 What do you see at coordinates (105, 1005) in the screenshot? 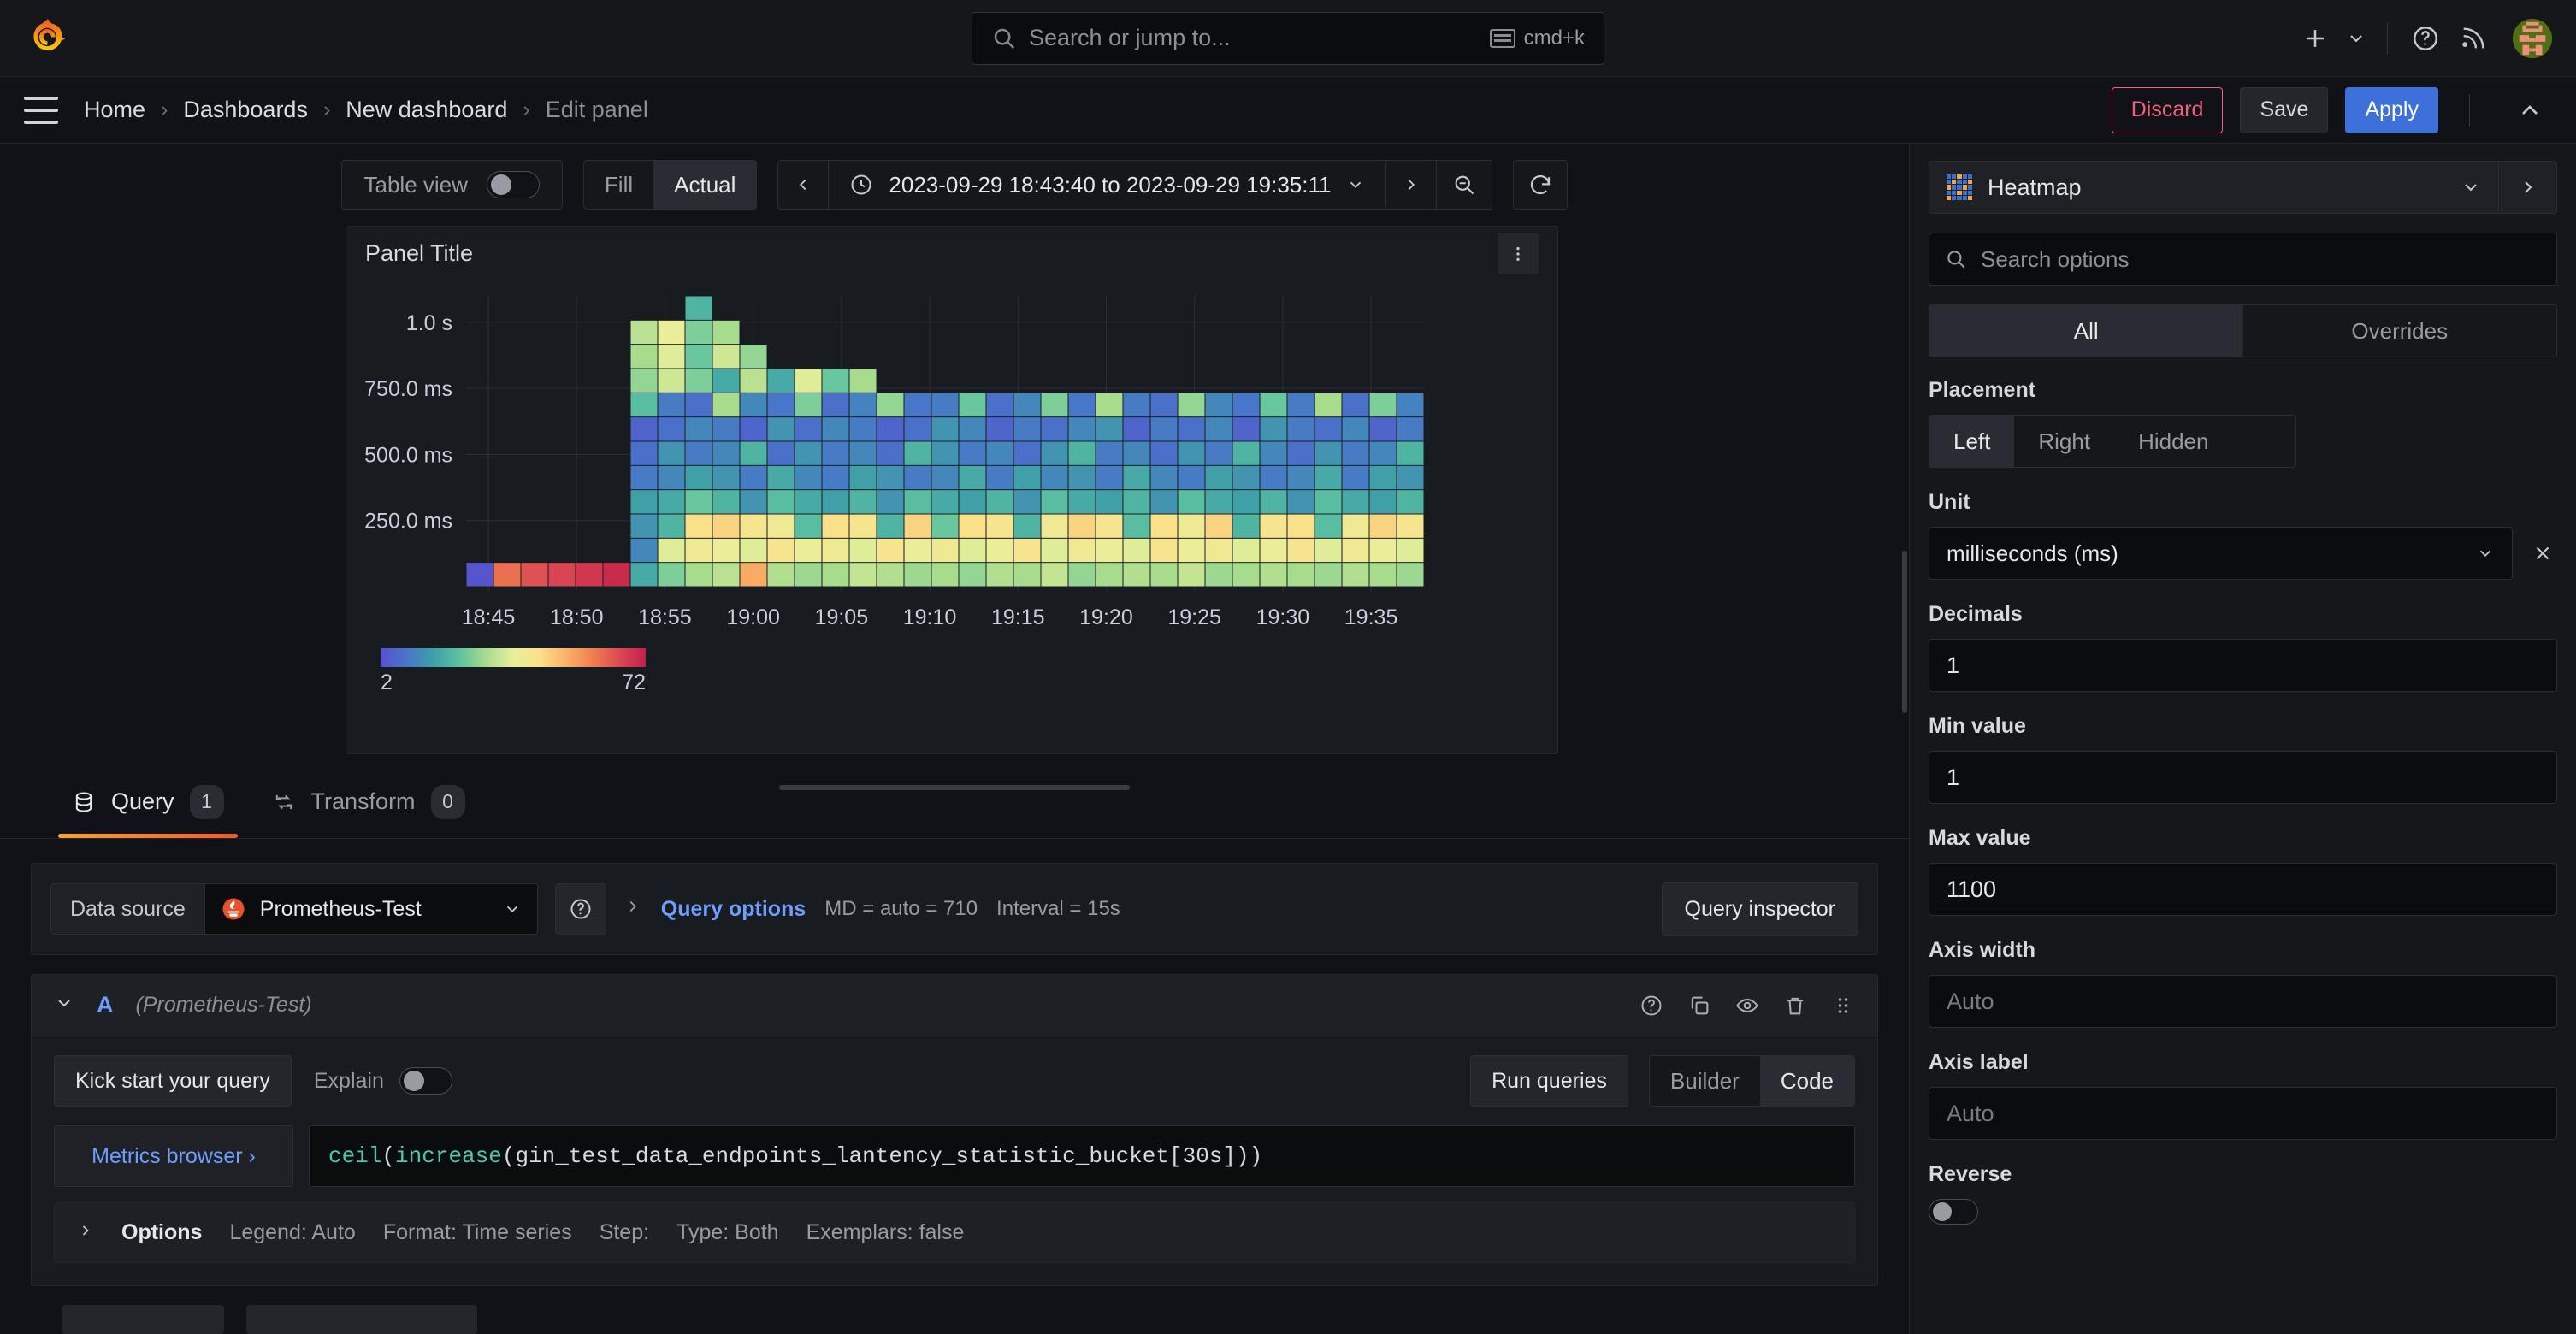
I see `query-ref-id: A` at bounding box center [105, 1005].